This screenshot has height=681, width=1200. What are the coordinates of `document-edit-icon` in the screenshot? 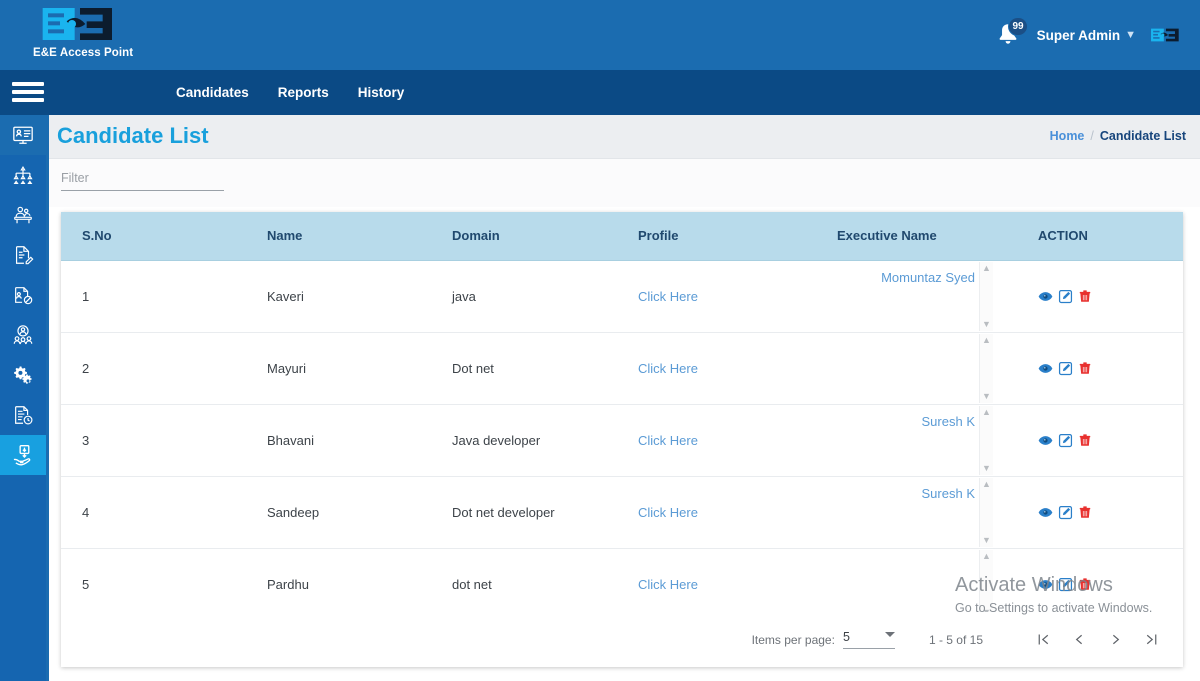 It's located at (24, 255).